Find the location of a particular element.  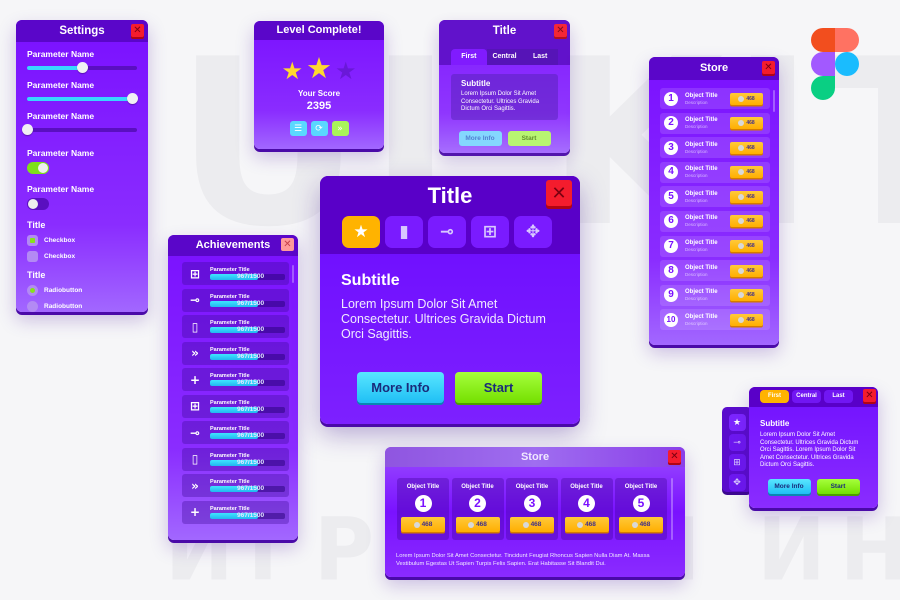

slider-label: Parameter Name is located at coordinates (61, 116).